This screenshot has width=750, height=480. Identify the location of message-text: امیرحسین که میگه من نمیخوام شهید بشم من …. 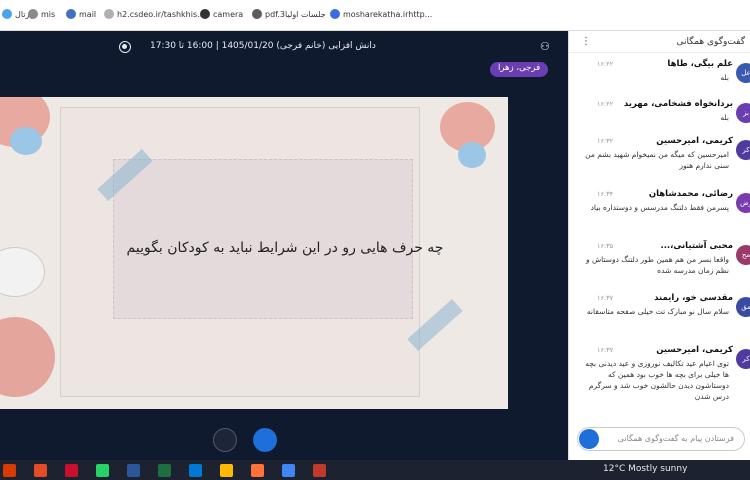
(657, 160).